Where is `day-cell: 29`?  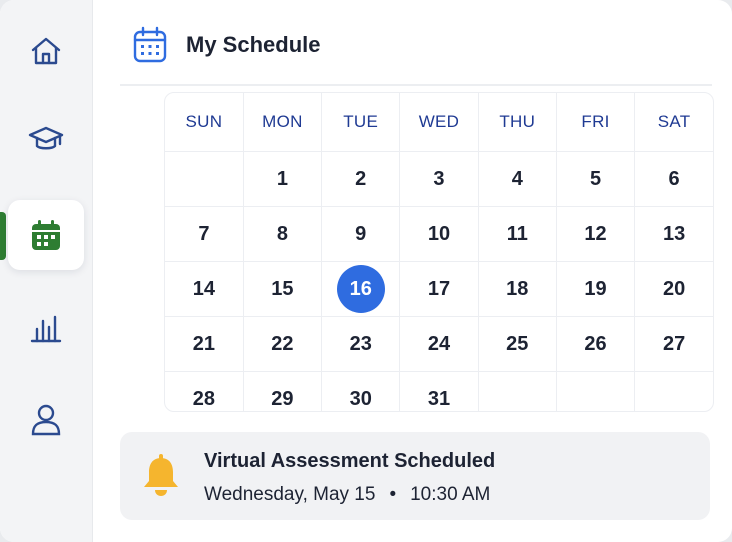 day-cell: 29 is located at coordinates (283, 391).